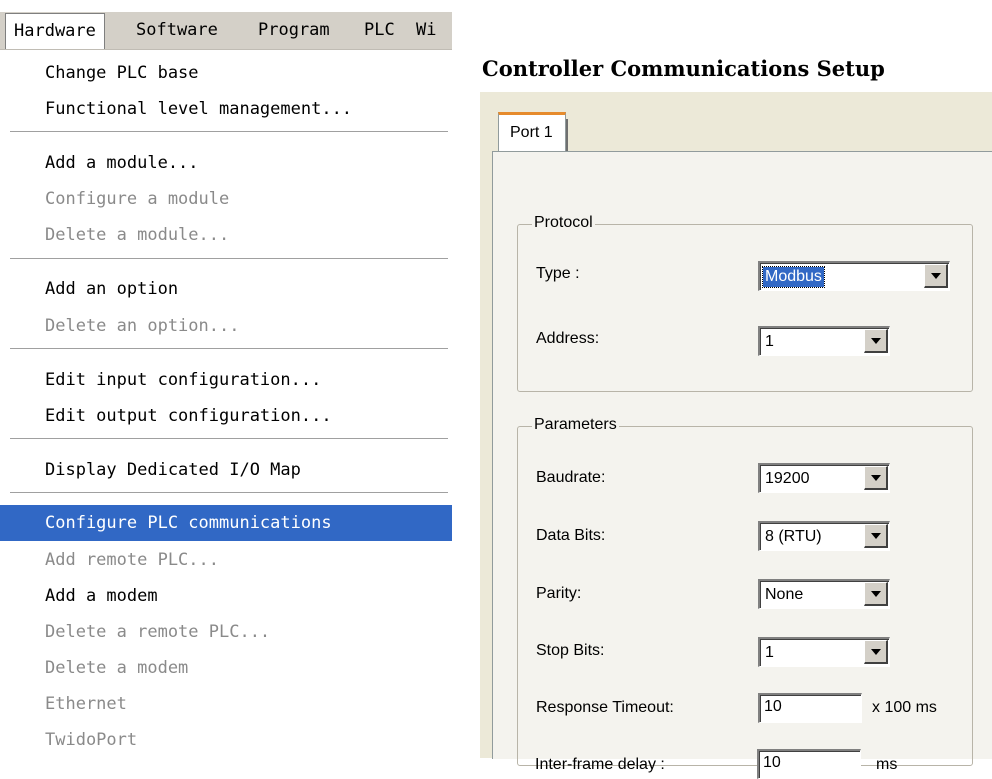  What do you see at coordinates (793, 536) in the screenshot?
I see `databits-select-value: 8 (RTU)` at bounding box center [793, 536].